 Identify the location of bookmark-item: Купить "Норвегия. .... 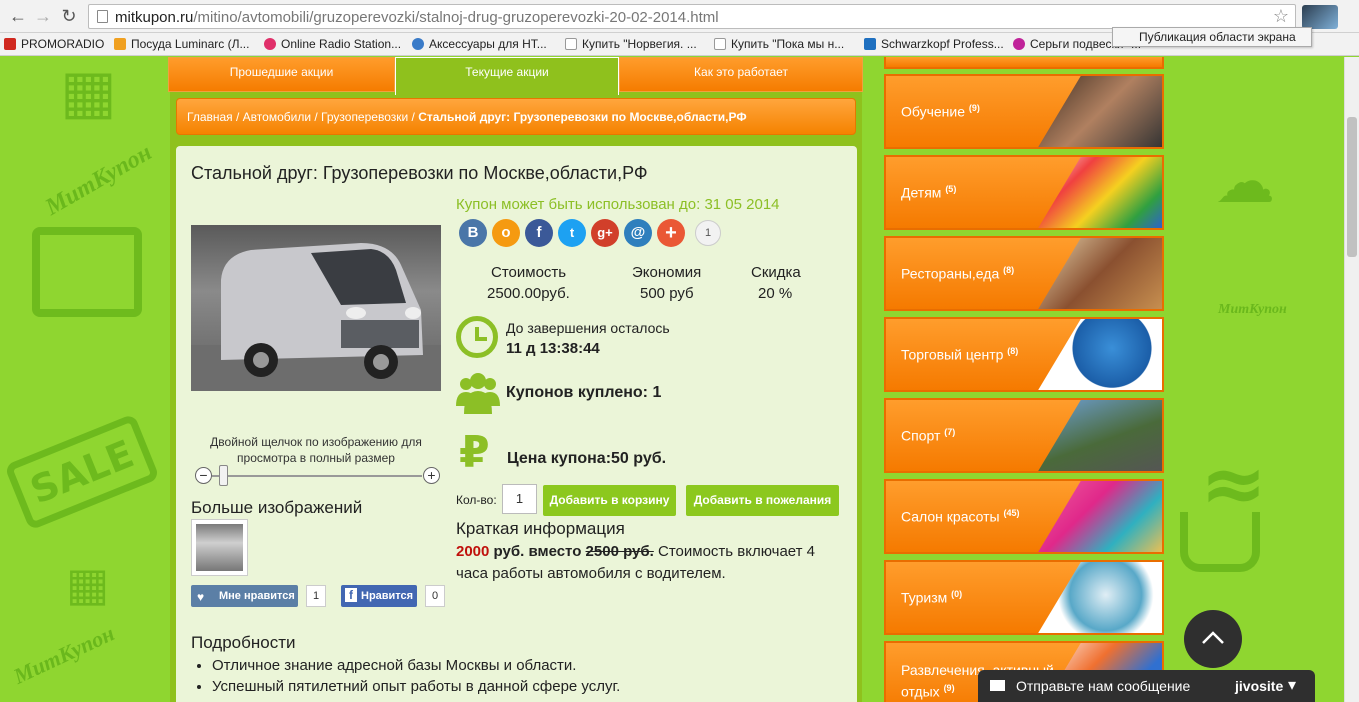
(631, 45).